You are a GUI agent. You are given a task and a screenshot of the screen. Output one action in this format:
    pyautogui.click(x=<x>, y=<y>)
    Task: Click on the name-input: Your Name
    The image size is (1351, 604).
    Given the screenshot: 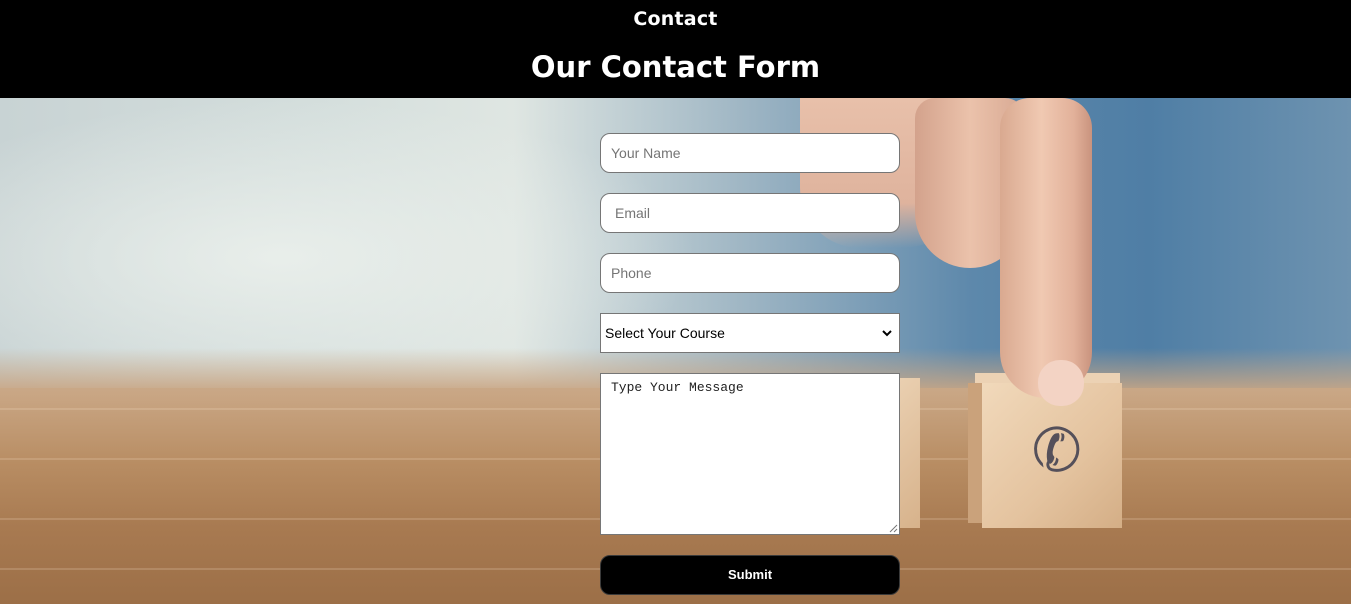 What is the action you would take?
    pyautogui.click(x=750, y=153)
    